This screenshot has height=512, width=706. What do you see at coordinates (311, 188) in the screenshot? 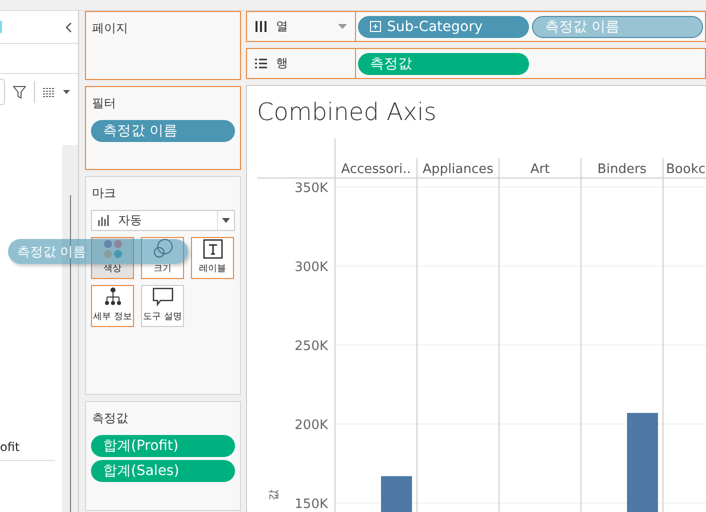
I see `axis-tick-label: 350K` at bounding box center [311, 188].